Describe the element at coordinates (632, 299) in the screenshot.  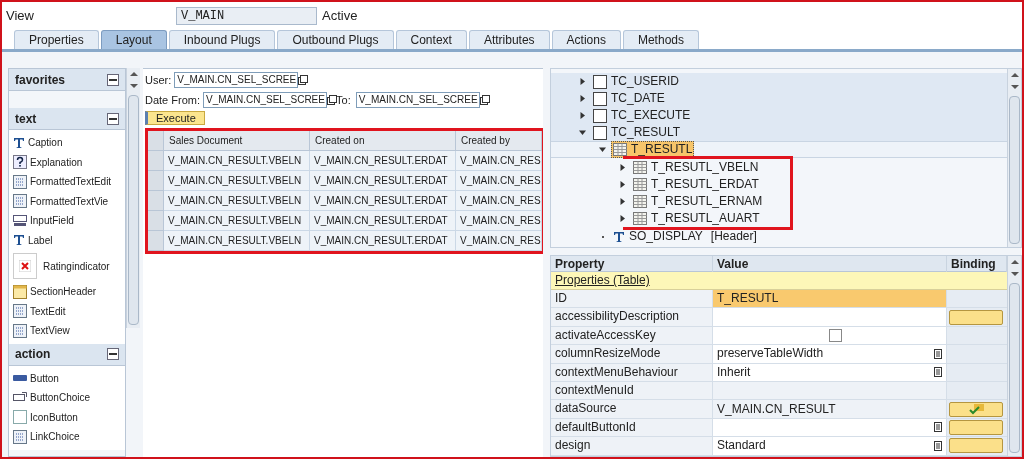
I see `property-name: ID` at that location.